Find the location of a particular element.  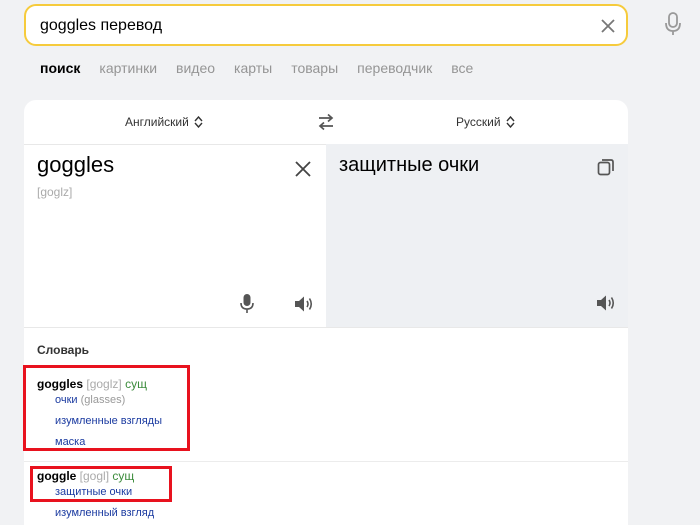

source-language-label: Английский is located at coordinates (157, 122).